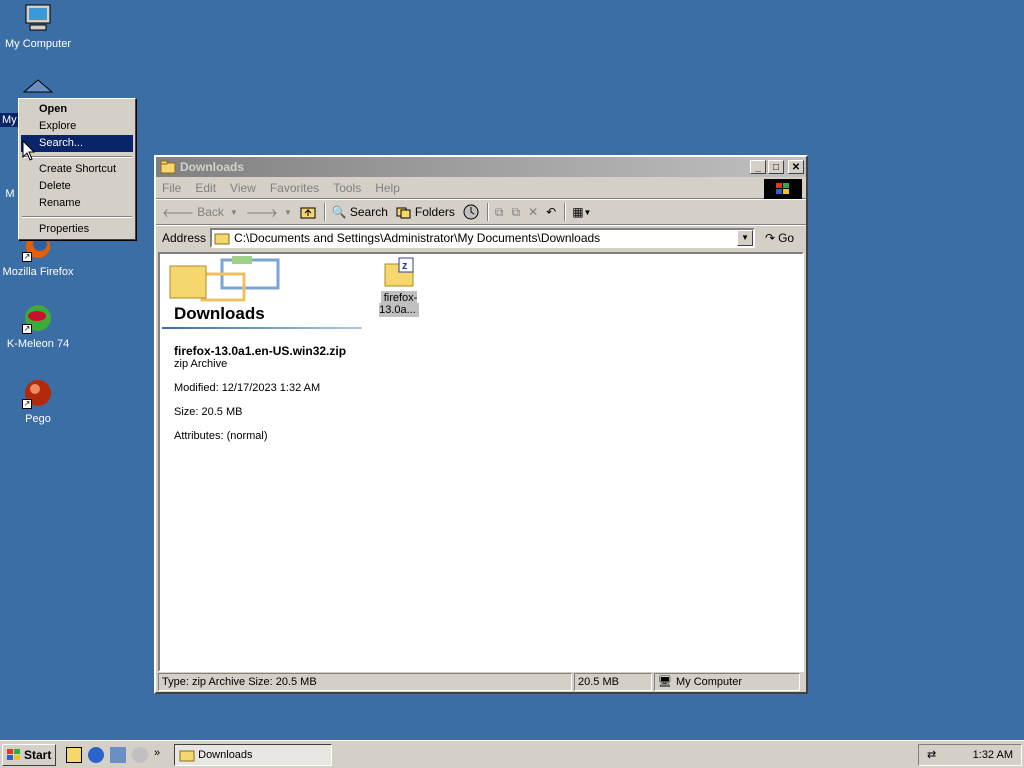  What do you see at coordinates (260, 351) in the screenshot?
I see `selected-file-name: firefox-13.0a1.en-US.win32.zip` at bounding box center [260, 351].